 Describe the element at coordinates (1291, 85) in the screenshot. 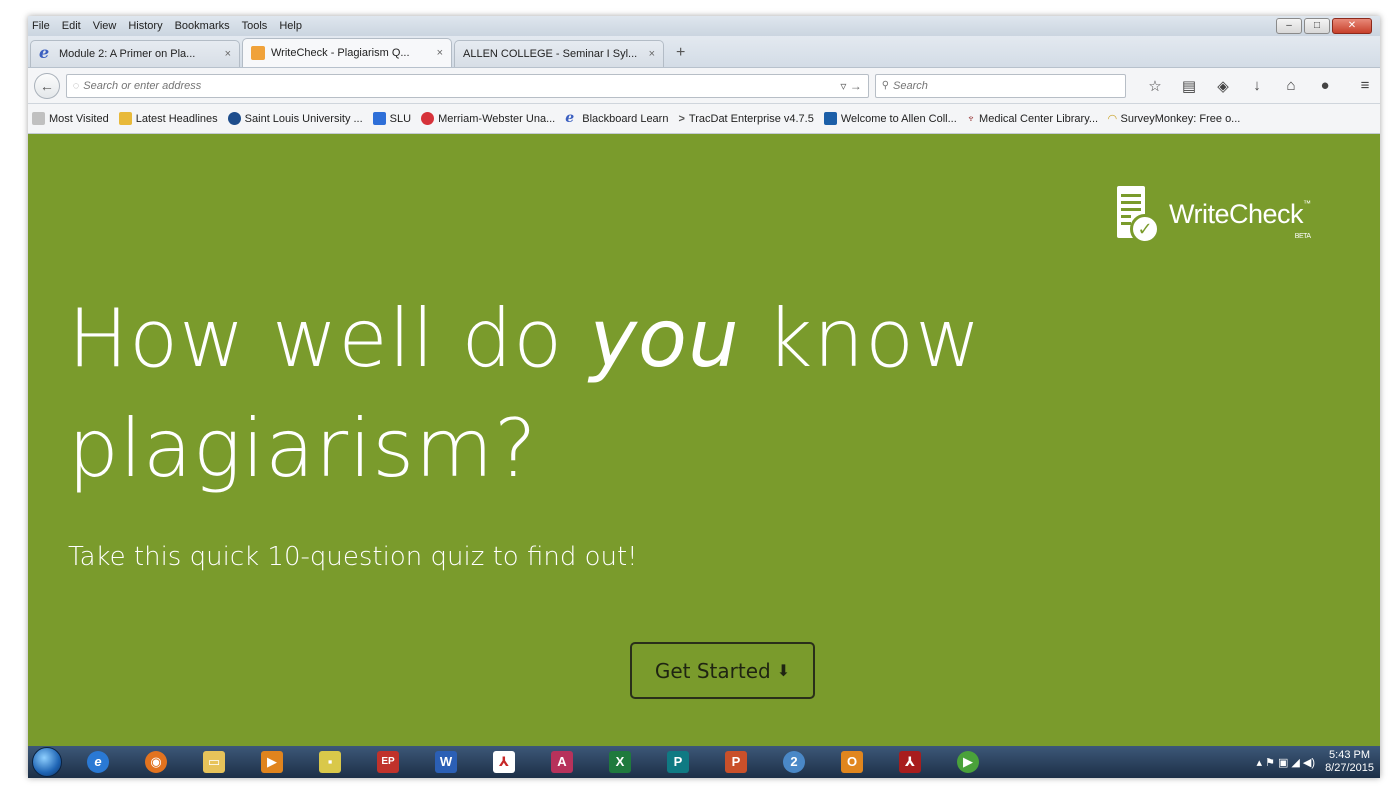

I see `home-icon: ⌂` at that location.